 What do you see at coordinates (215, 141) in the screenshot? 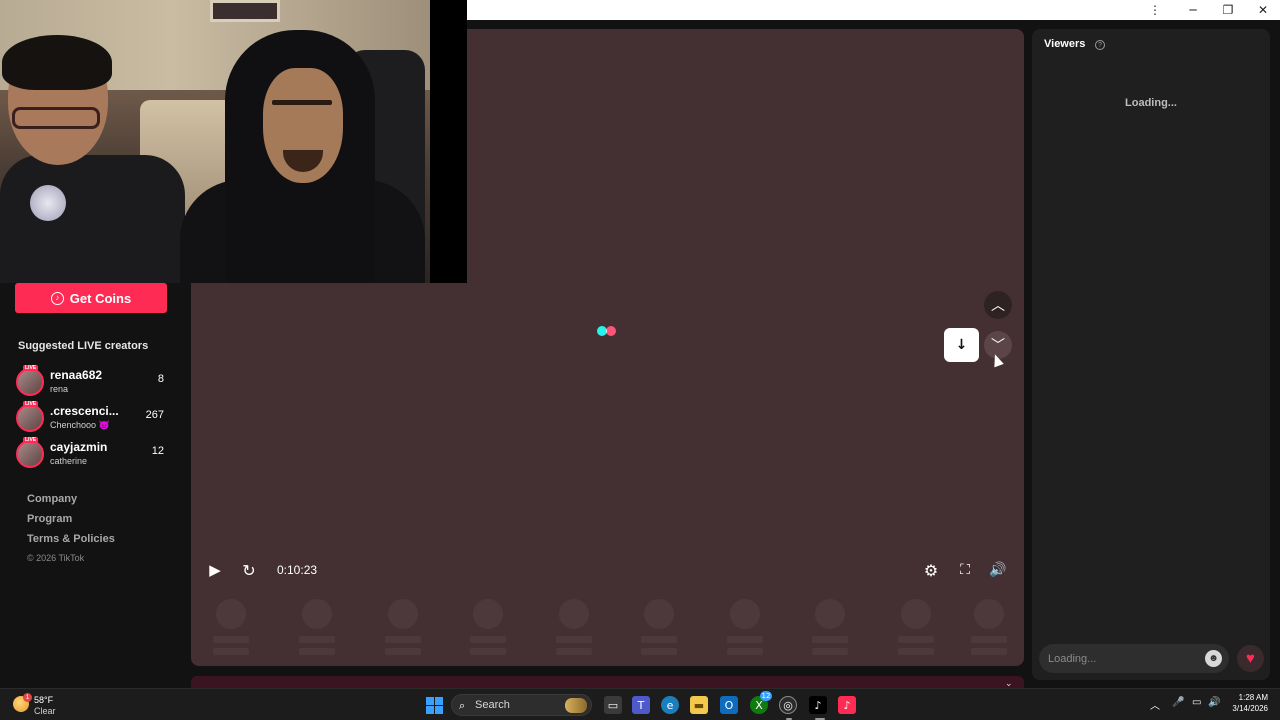
I see `webcam-feed` at bounding box center [215, 141].